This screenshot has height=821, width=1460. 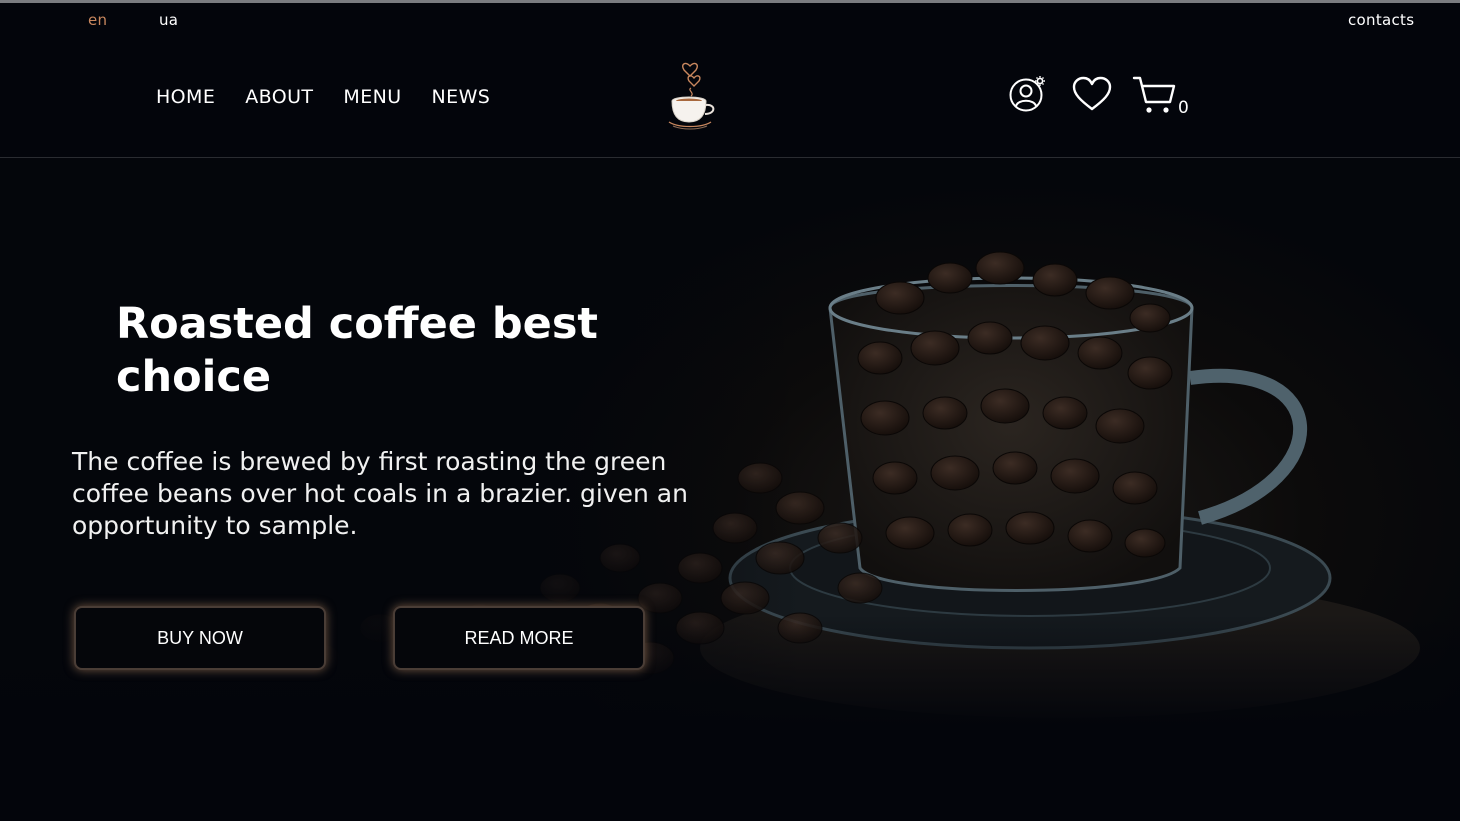 What do you see at coordinates (519, 638) in the screenshot?
I see `read-more-button: READ MORE` at bounding box center [519, 638].